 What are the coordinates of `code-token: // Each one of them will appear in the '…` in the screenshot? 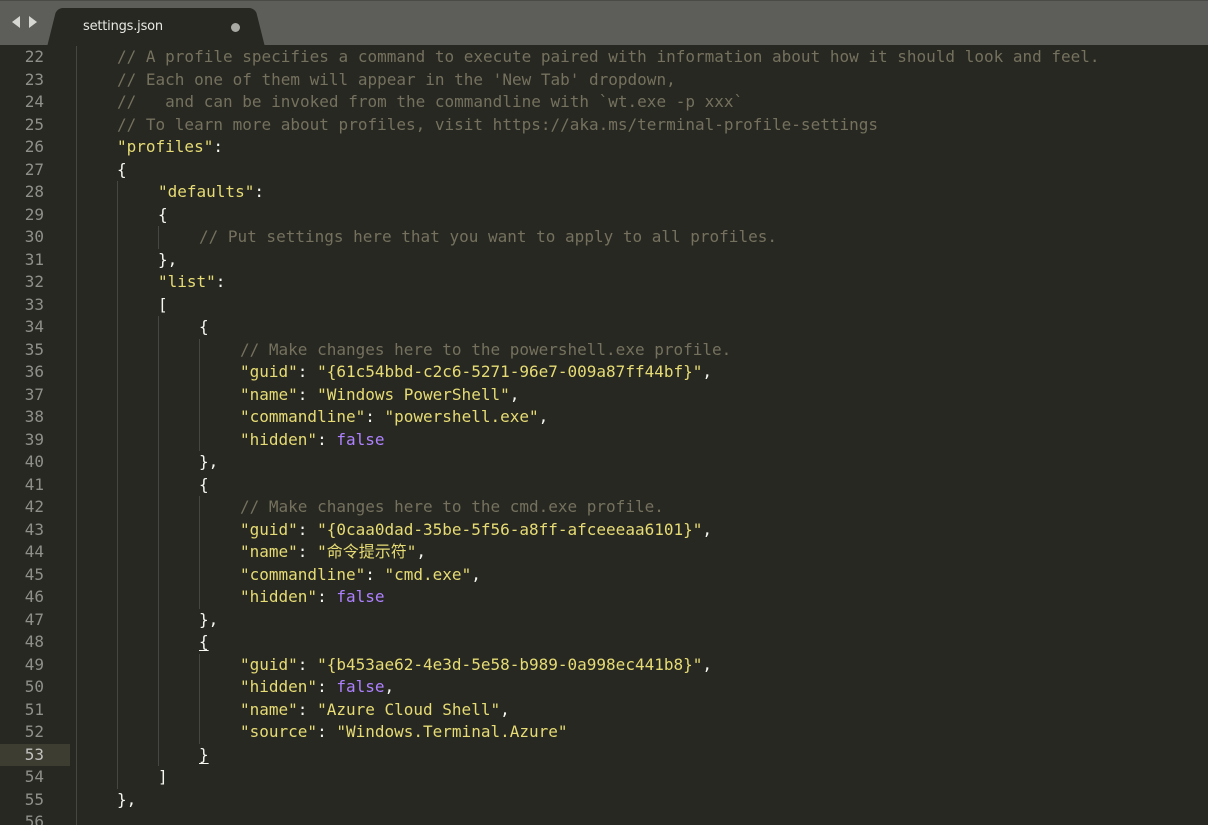 It's located at (396, 79).